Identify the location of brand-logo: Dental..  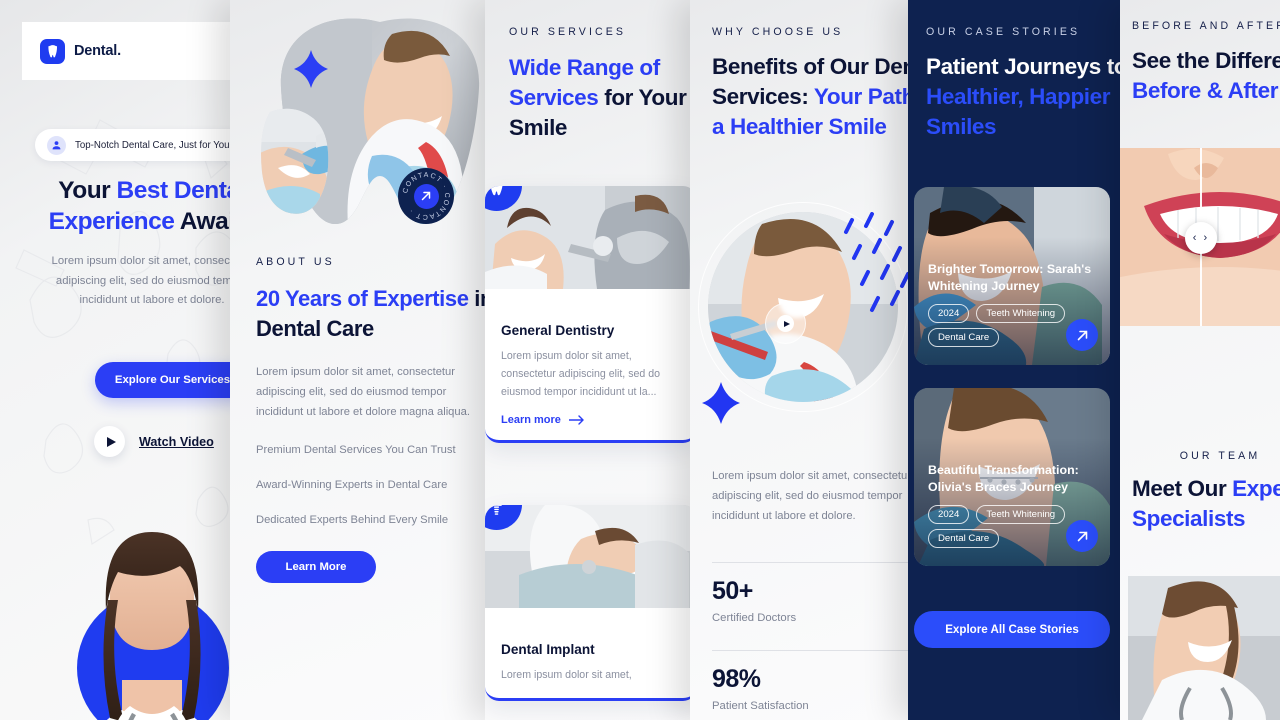
(80, 51).